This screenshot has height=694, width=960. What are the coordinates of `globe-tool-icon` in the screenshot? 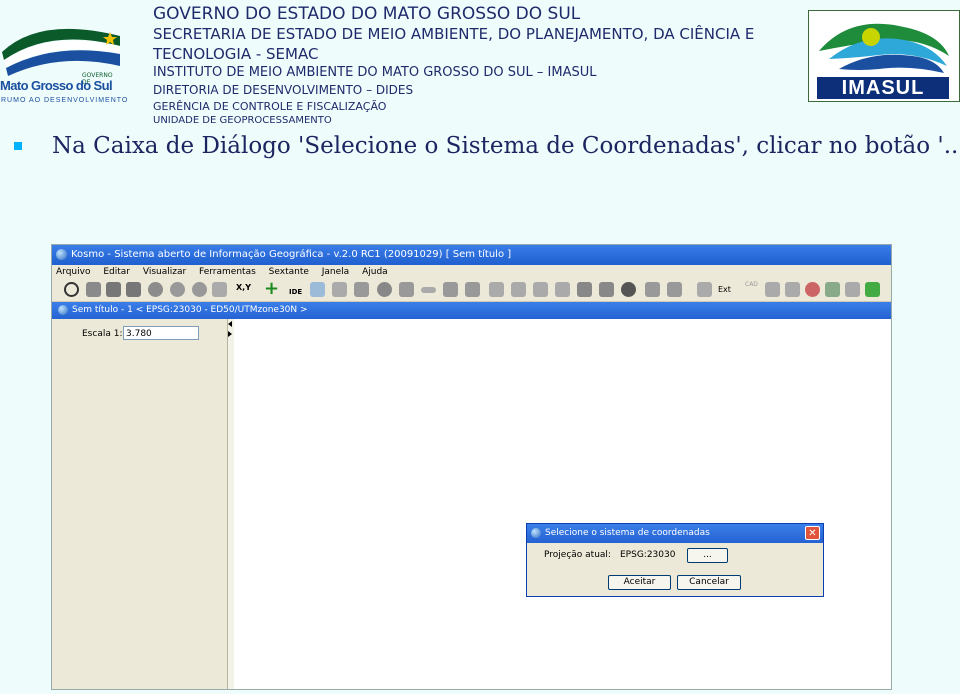 It's located at (155, 289).